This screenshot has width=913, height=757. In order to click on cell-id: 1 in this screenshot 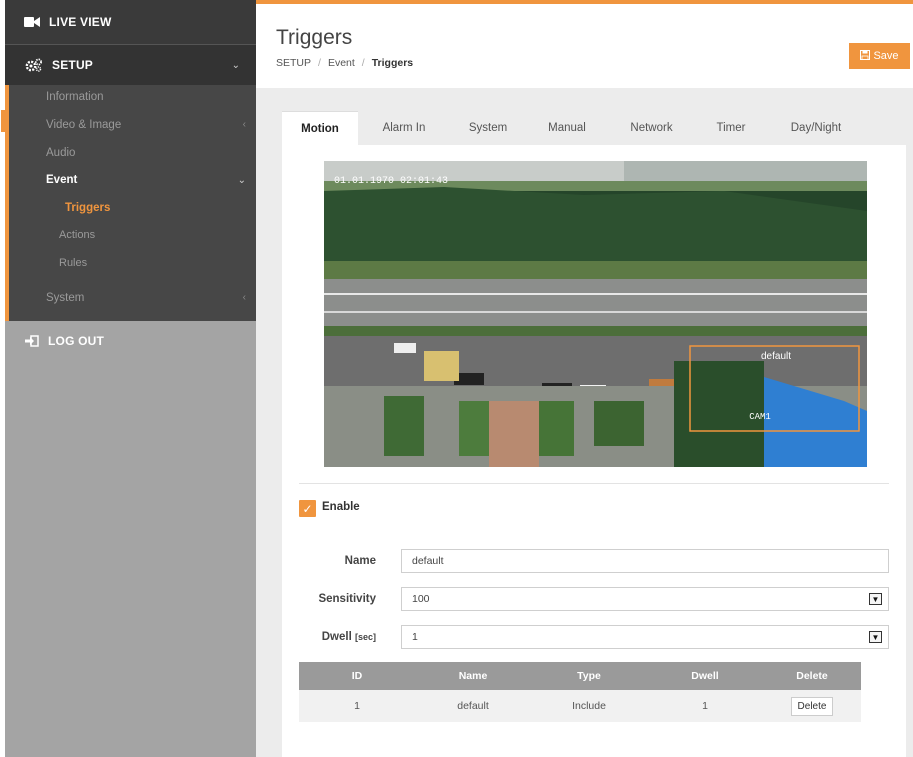, I will do `click(357, 706)`.